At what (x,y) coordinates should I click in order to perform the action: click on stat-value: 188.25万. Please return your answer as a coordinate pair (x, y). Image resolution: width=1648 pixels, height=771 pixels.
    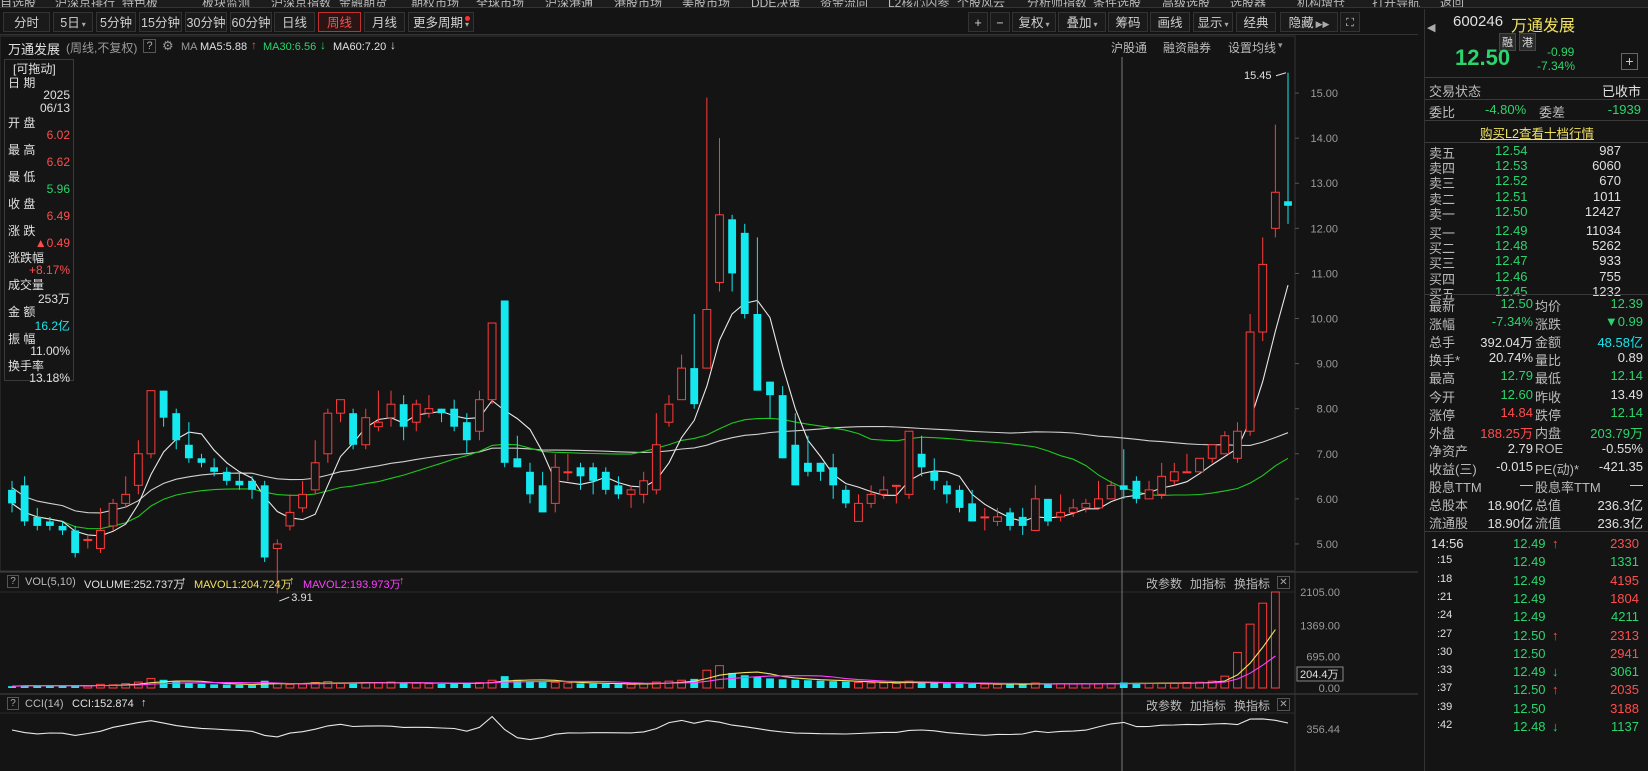
    Looking at the image, I should click on (1506, 433).